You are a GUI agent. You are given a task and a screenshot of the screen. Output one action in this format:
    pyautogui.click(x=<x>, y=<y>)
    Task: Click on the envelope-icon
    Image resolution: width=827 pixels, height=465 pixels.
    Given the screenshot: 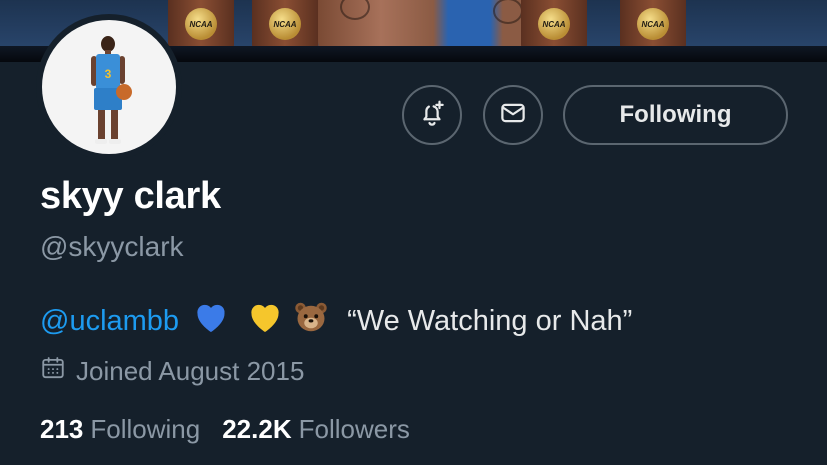 What is the action you would take?
    pyautogui.click(x=513, y=115)
    